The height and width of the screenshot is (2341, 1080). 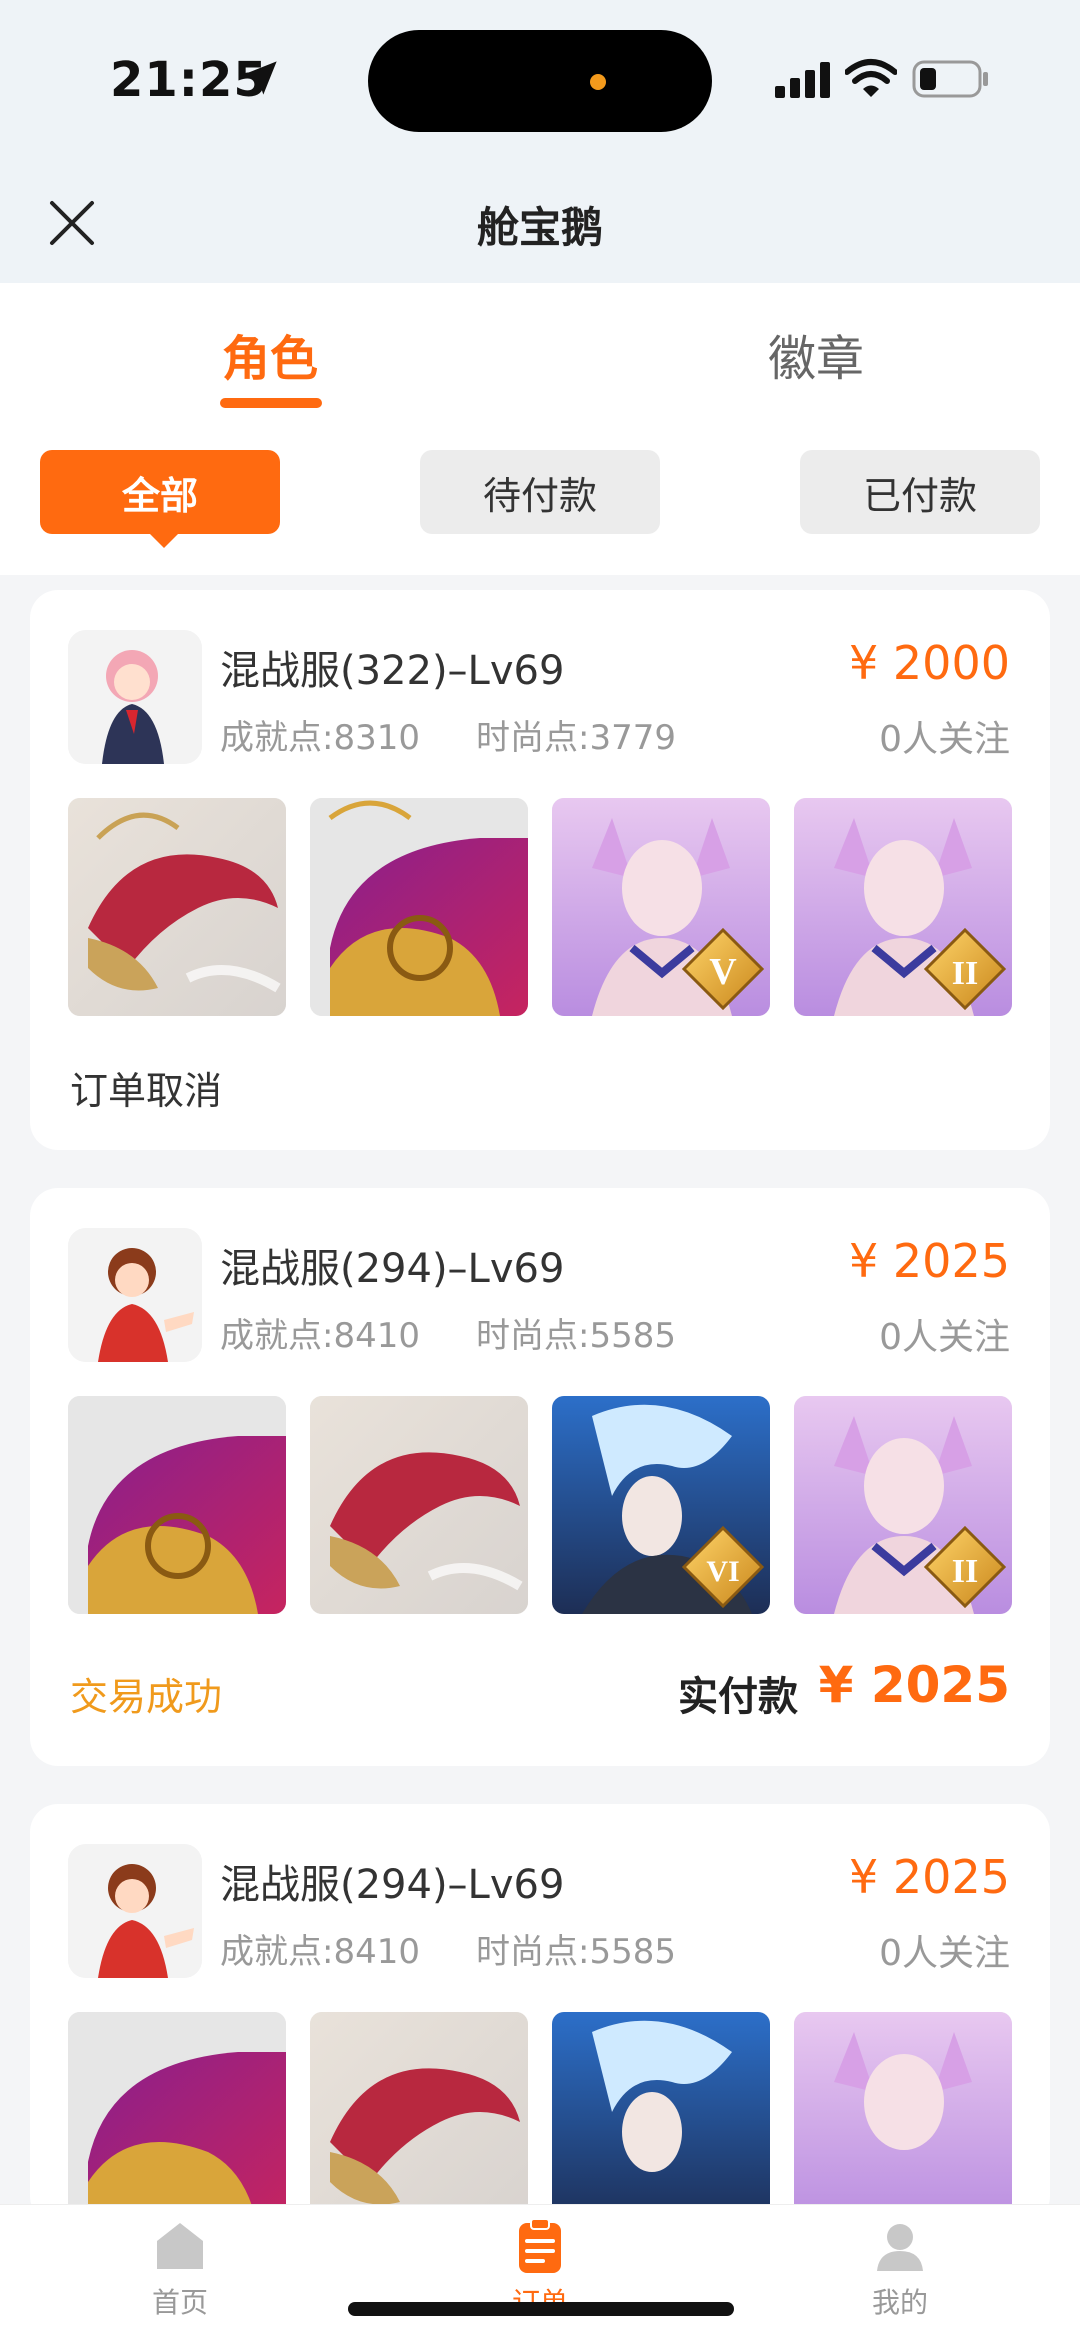 I want to click on dynamic-island, so click(x=540, y=81).